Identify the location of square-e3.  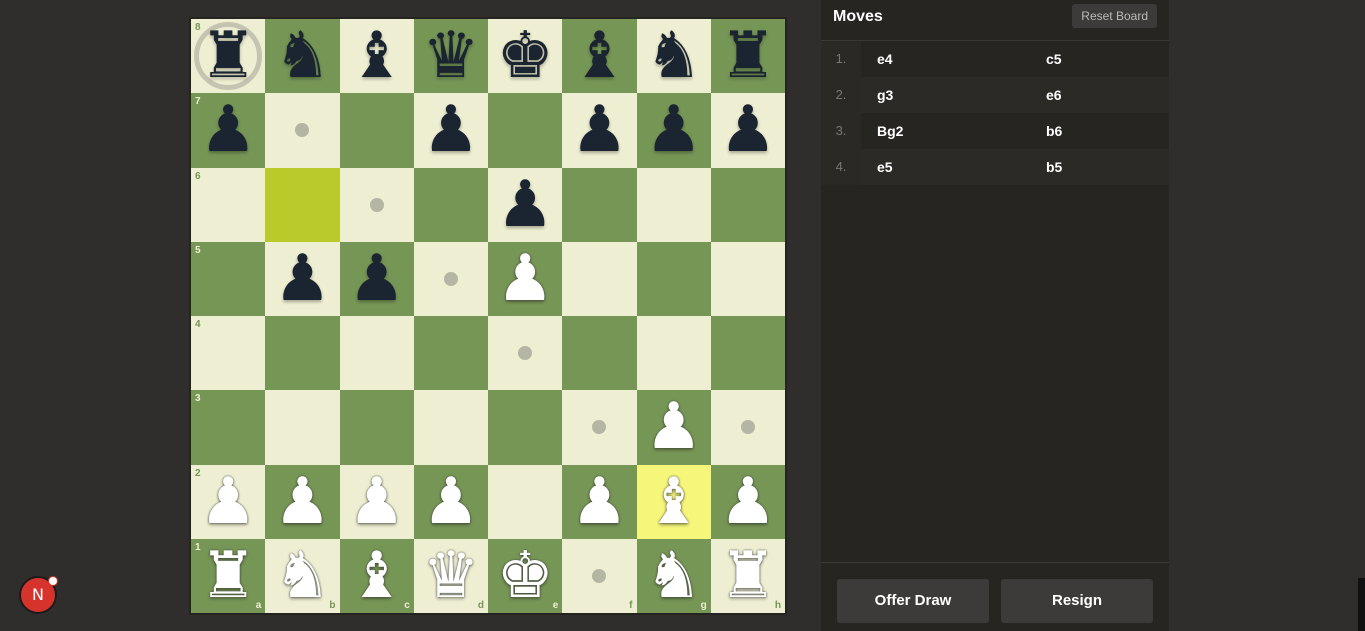
(525, 427).